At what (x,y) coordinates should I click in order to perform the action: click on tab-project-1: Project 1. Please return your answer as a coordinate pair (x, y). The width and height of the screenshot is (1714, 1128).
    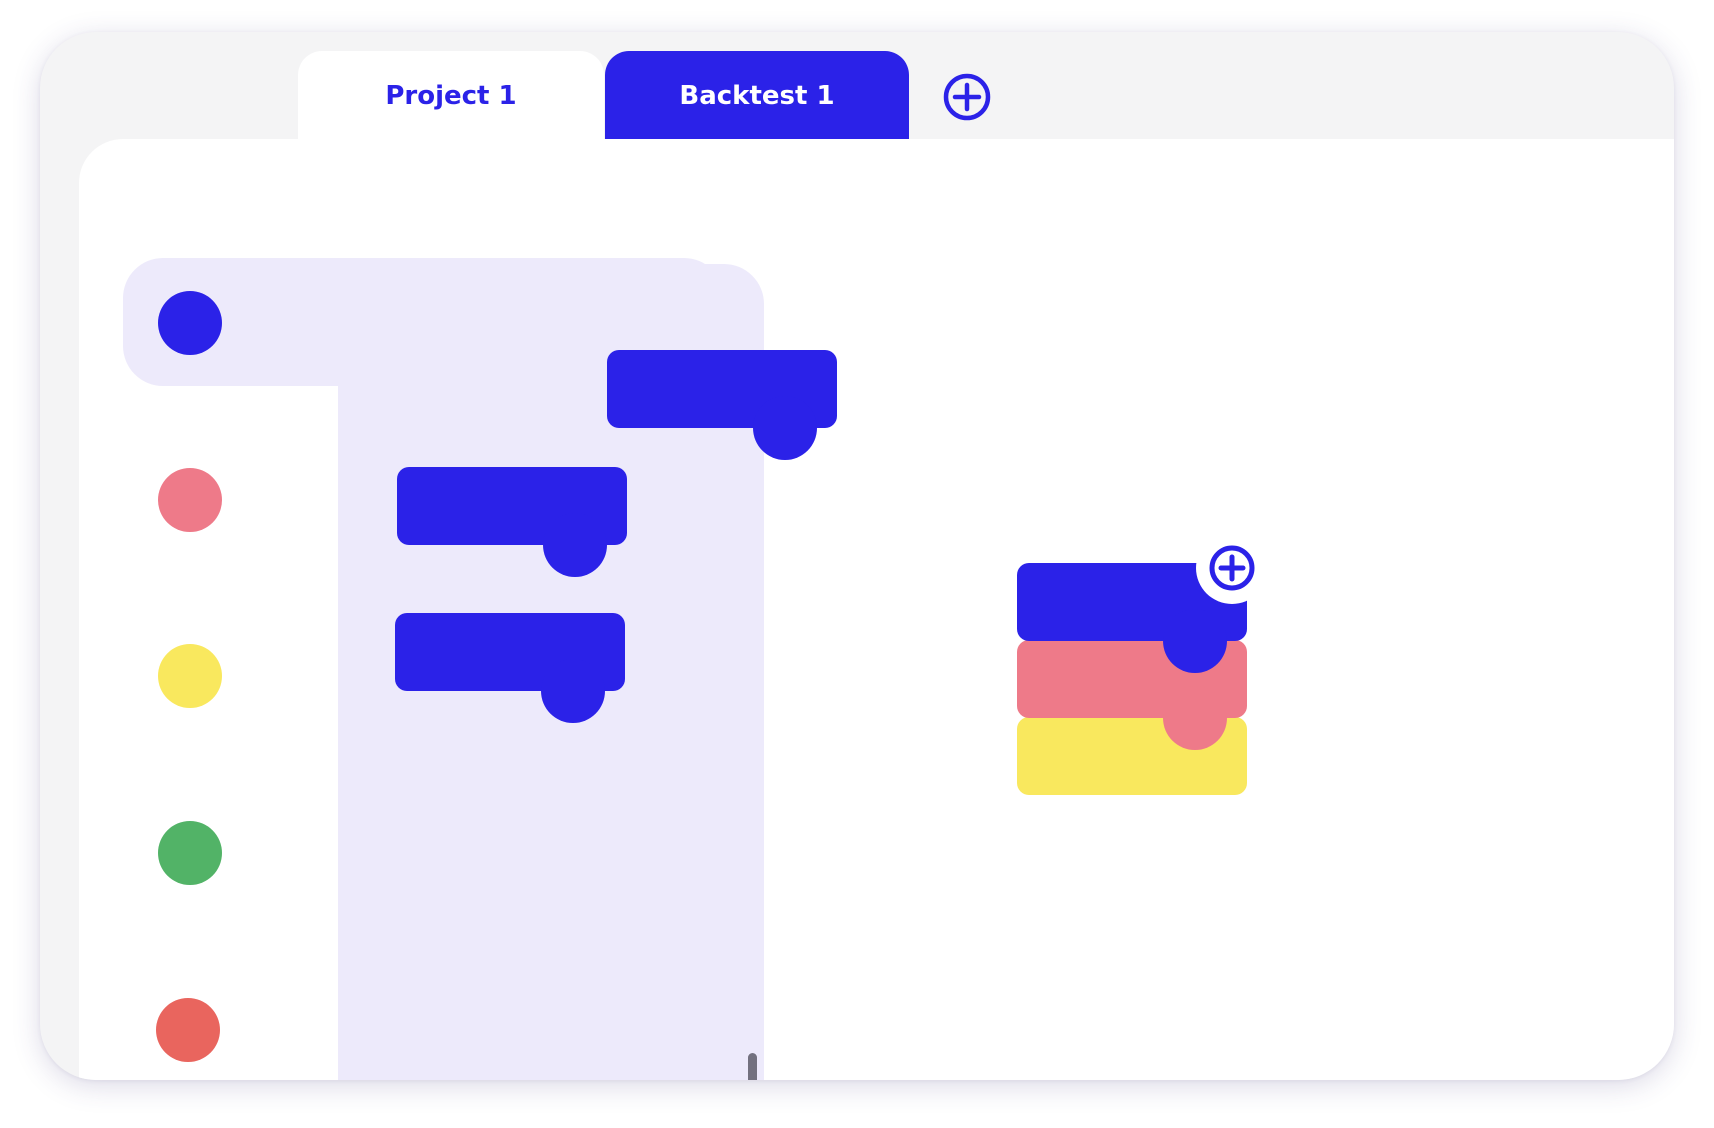
    Looking at the image, I should click on (451, 95).